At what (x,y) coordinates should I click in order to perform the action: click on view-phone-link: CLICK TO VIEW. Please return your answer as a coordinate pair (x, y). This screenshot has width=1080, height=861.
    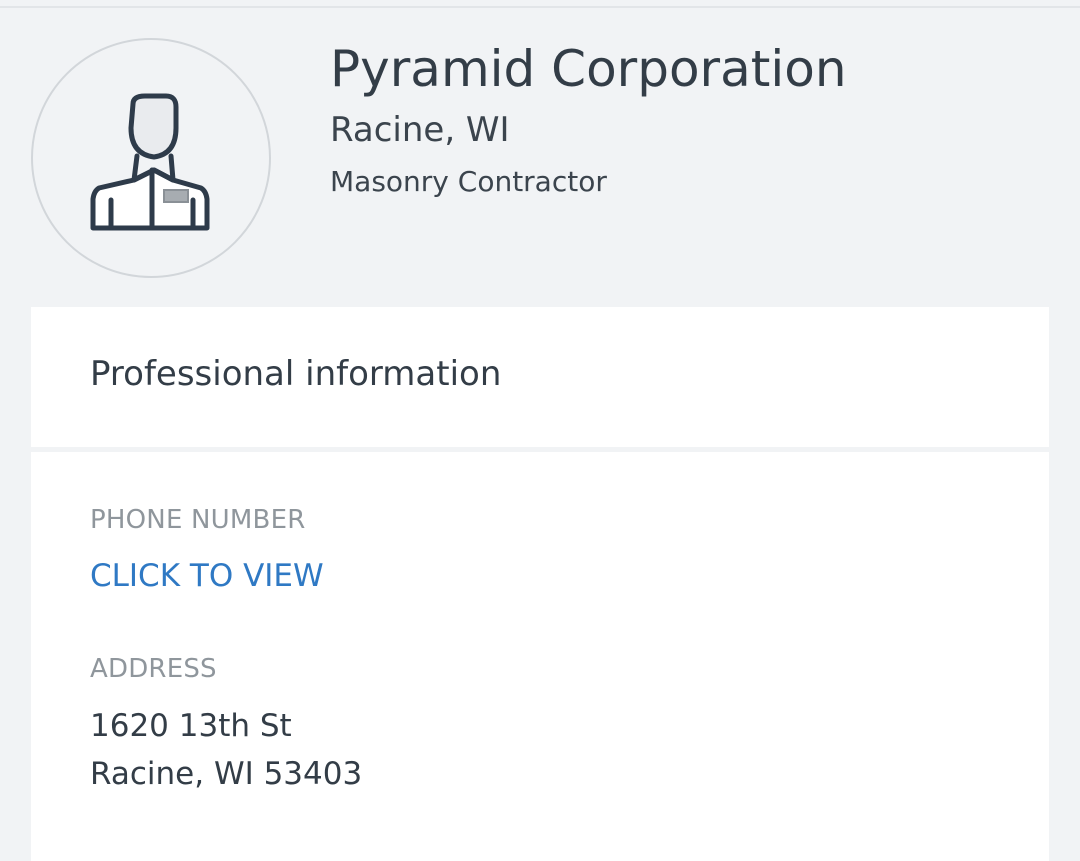
    Looking at the image, I should click on (207, 576).